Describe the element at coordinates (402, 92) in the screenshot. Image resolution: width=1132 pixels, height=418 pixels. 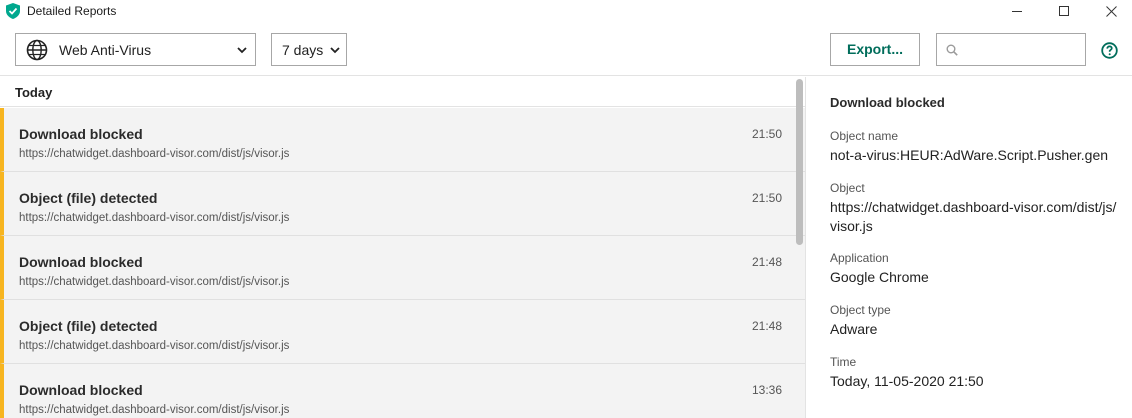
I see `group-header: Today` at that location.